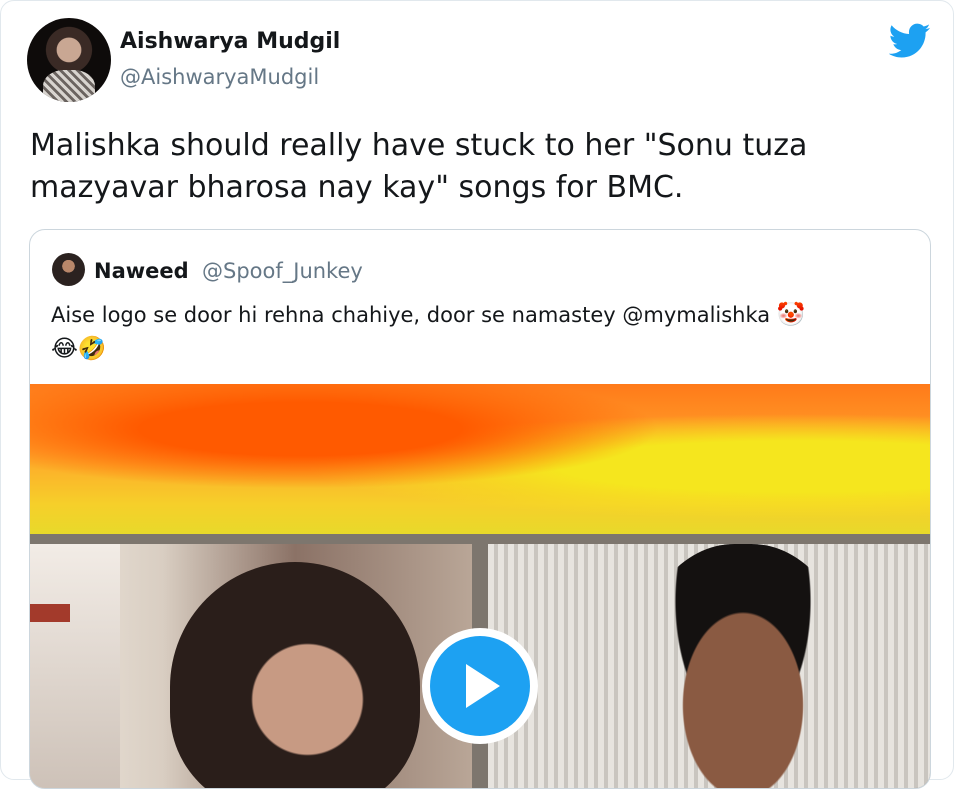 This screenshot has width=956, height=789. I want to click on video-woman-figure, so click(295, 675).